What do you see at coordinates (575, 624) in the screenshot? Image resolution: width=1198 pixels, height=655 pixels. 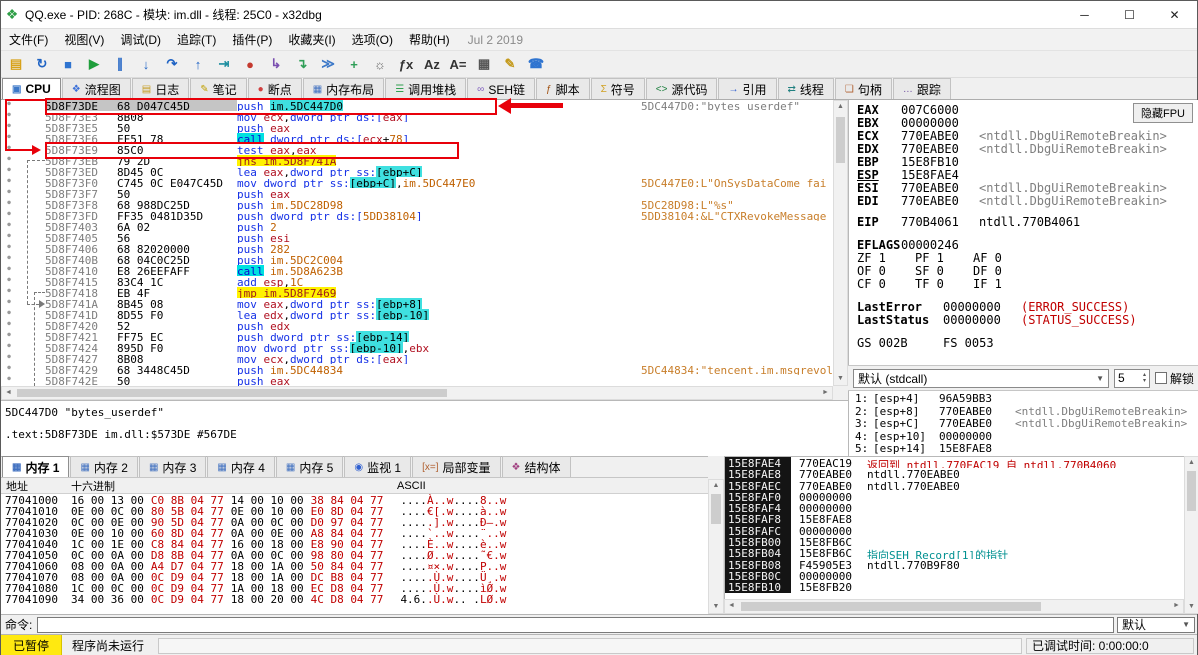 I see `command-input` at bounding box center [575, 624].